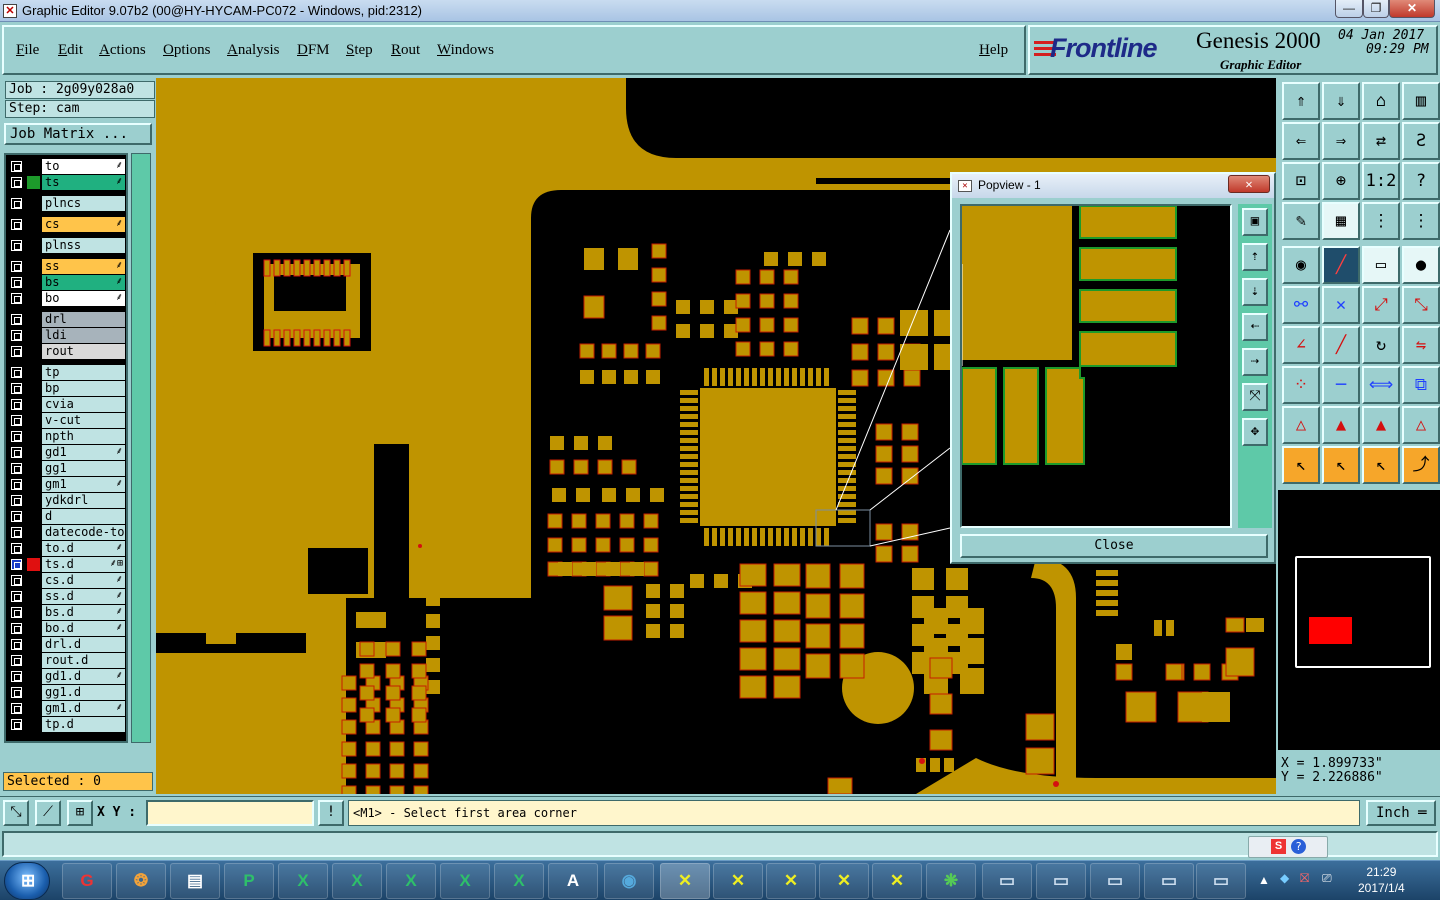 Image resolution: width=1440 pixels, height=900 pixels. I want to click on layer-name: gm1.d ⸙, so click(83, 708).